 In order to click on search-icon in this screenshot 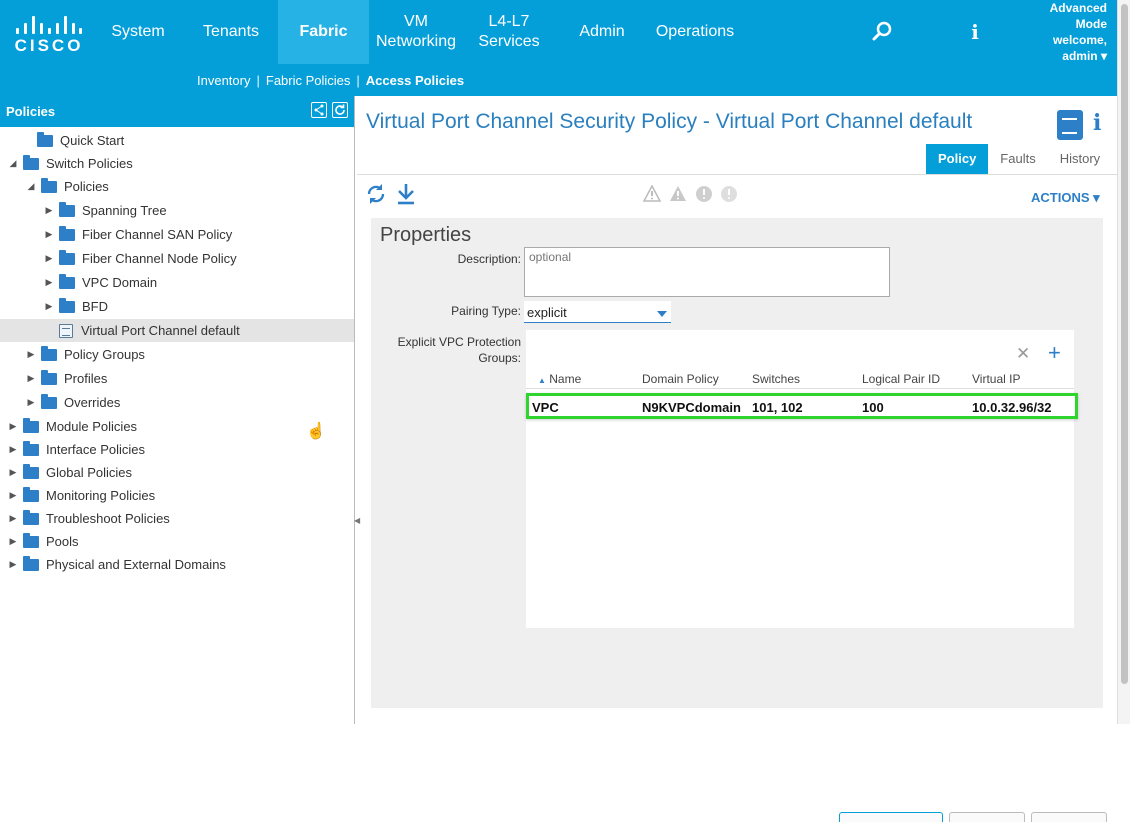, I will do `click(882, 32)`.